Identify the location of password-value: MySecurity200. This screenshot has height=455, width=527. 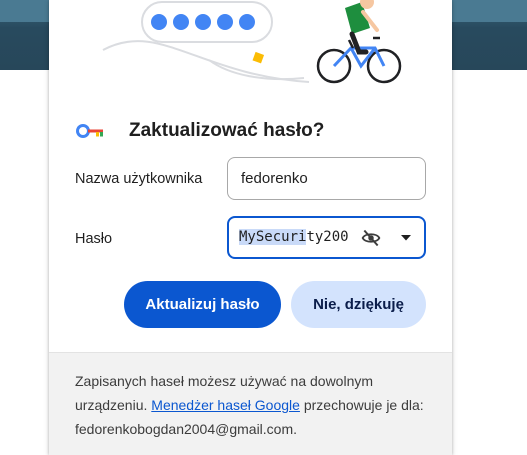
(294, 237).